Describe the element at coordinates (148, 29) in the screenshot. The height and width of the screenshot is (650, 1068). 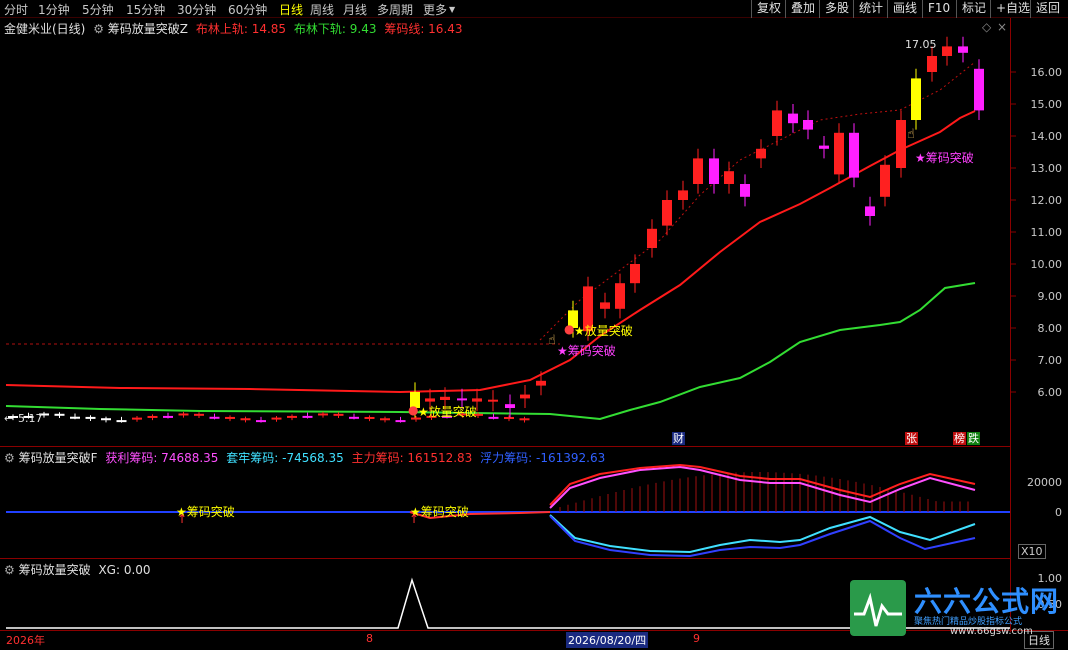
I see `indicator-name: 筹码放量突破Z` at that location.